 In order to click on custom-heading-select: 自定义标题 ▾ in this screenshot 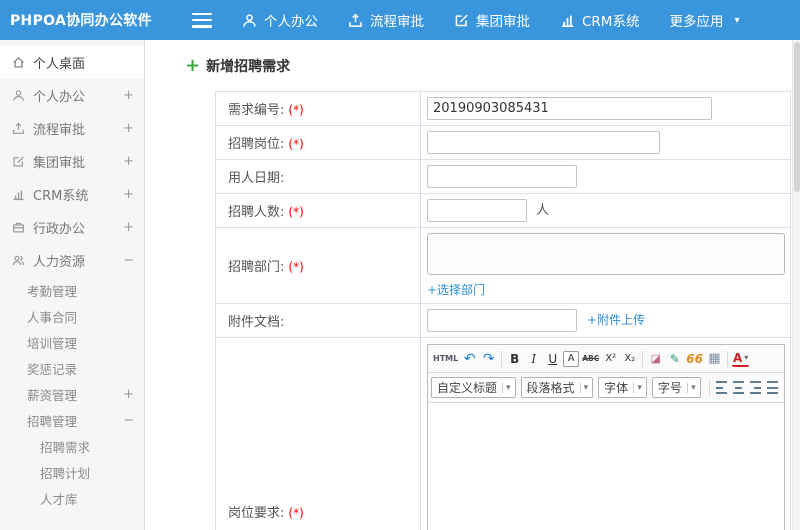, I will do `click(473, 387)`.